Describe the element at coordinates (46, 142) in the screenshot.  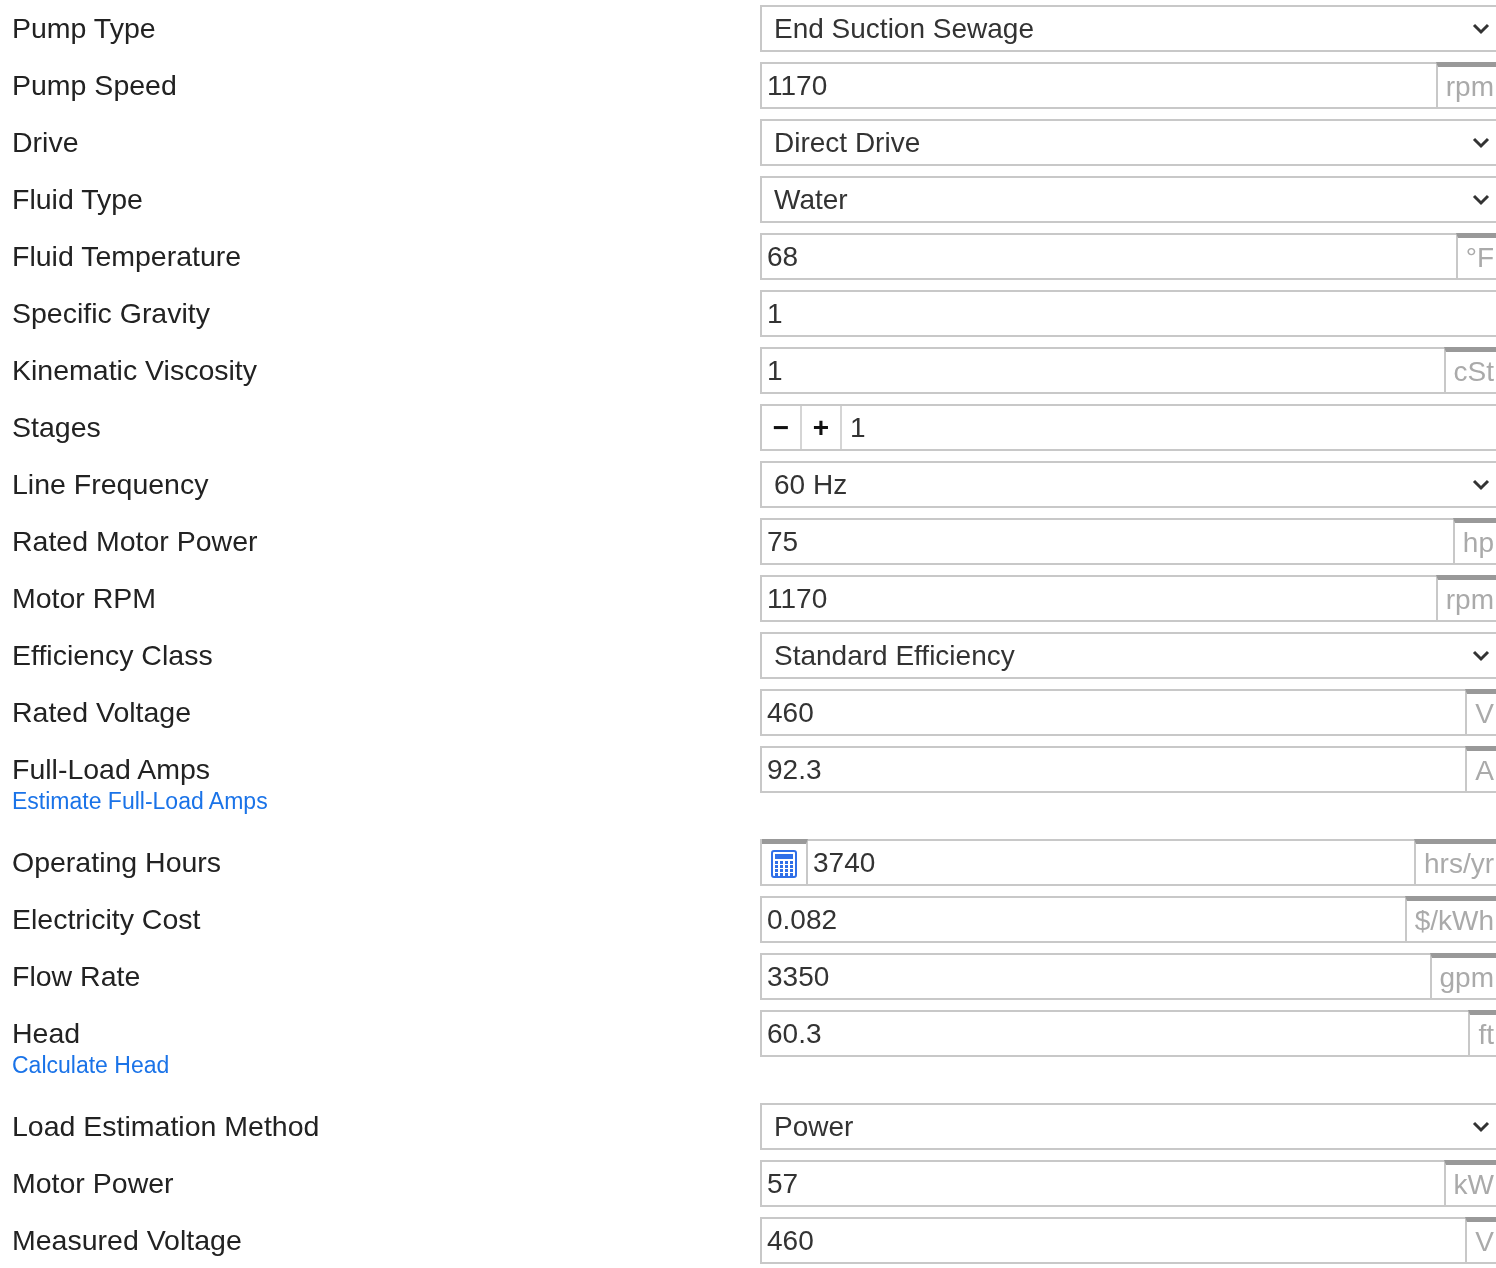
I see `field-label: Drive` at that location.